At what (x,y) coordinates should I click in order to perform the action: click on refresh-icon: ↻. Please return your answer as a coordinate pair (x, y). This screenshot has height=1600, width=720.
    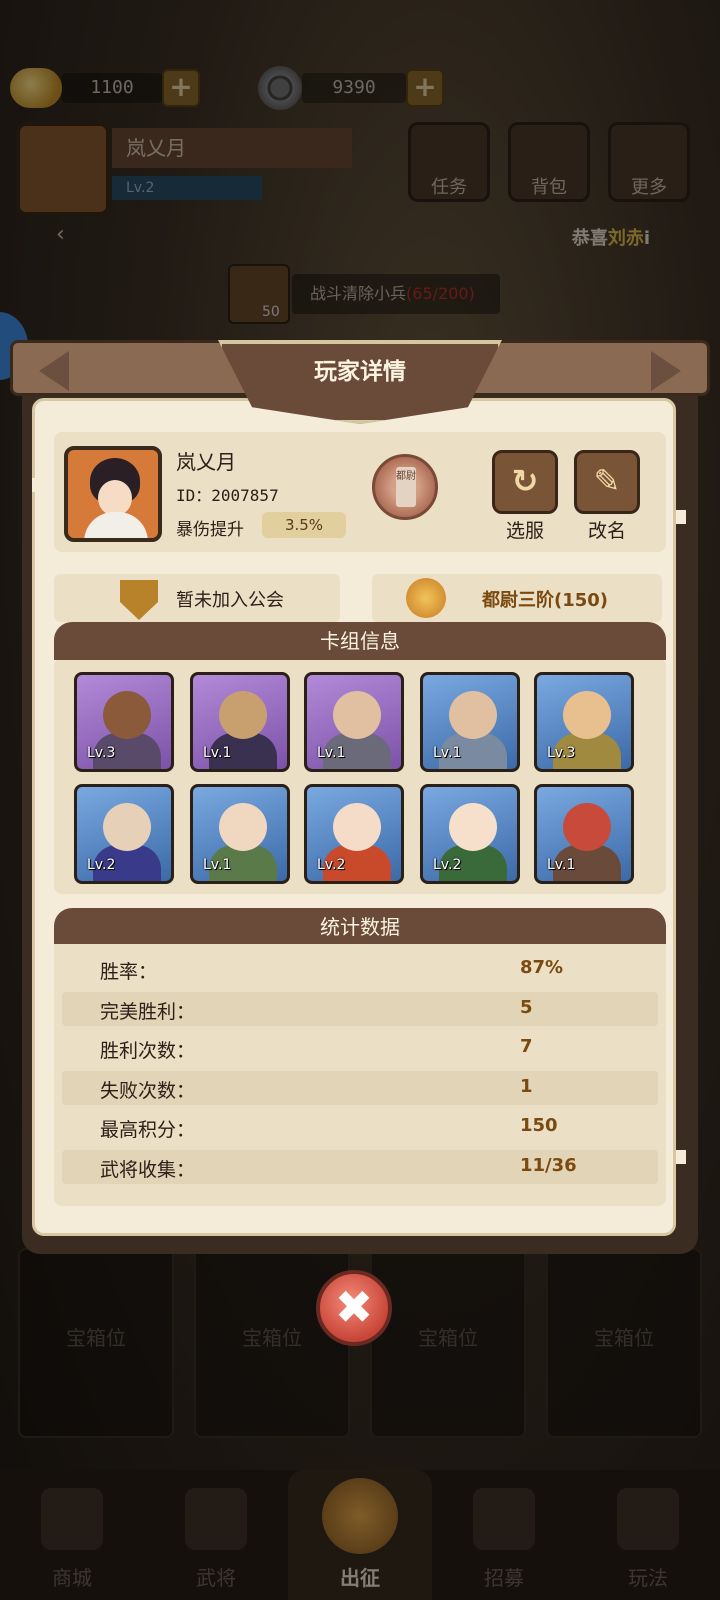
    Looking at the image, I should click on (525, 481).